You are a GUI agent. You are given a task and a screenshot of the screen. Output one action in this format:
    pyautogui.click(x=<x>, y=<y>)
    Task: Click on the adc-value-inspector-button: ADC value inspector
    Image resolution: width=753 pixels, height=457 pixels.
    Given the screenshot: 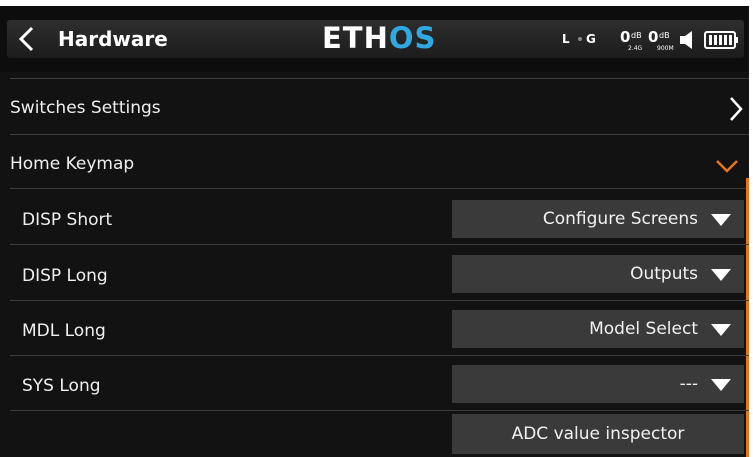 What is the action you would take?
    pyautogui.click(x=598, y=434)
    